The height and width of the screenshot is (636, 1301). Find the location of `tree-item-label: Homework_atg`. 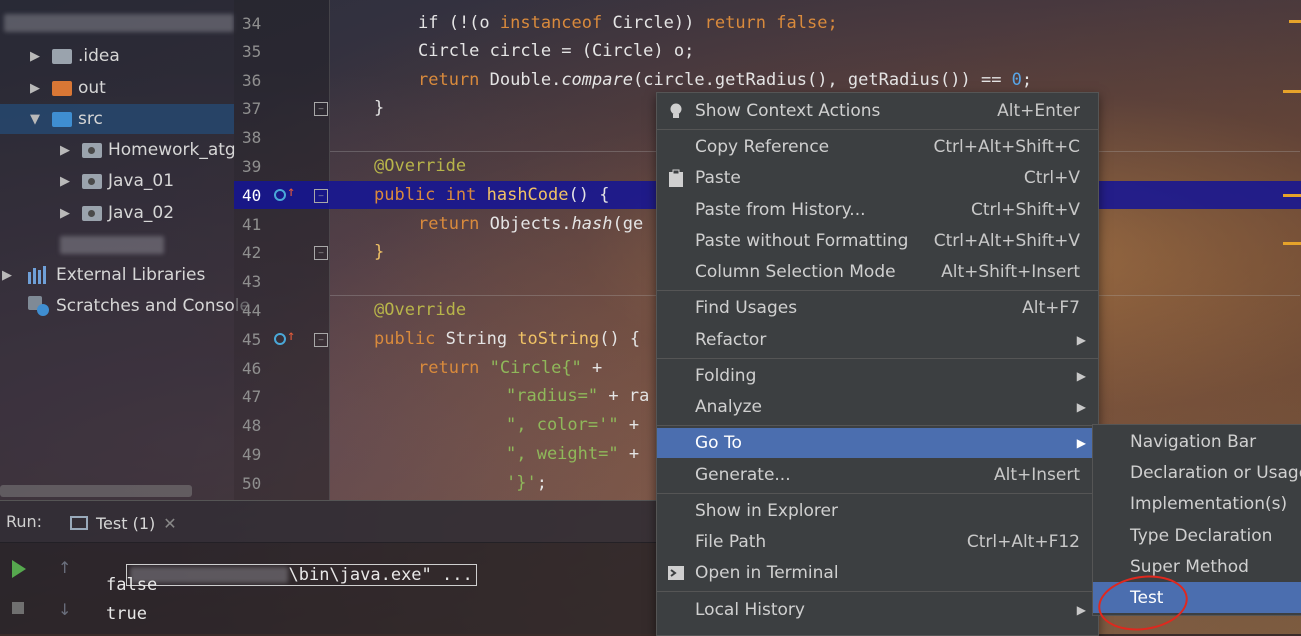

tree-item-label: Homework_atg is located at coordinates (172, 150).